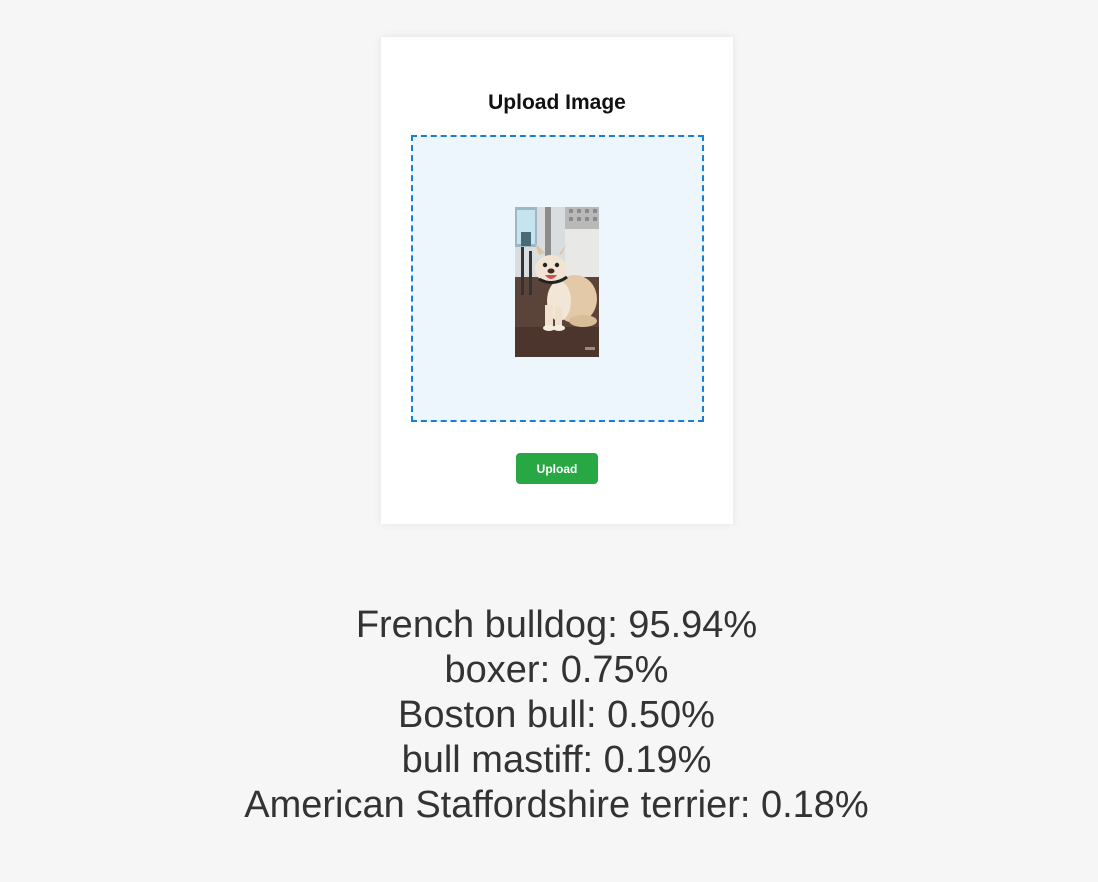  Describe the element at coordinates (556, 760) in the screenshot. I see `result-line: bull mastiff: 0.19%` at that location.